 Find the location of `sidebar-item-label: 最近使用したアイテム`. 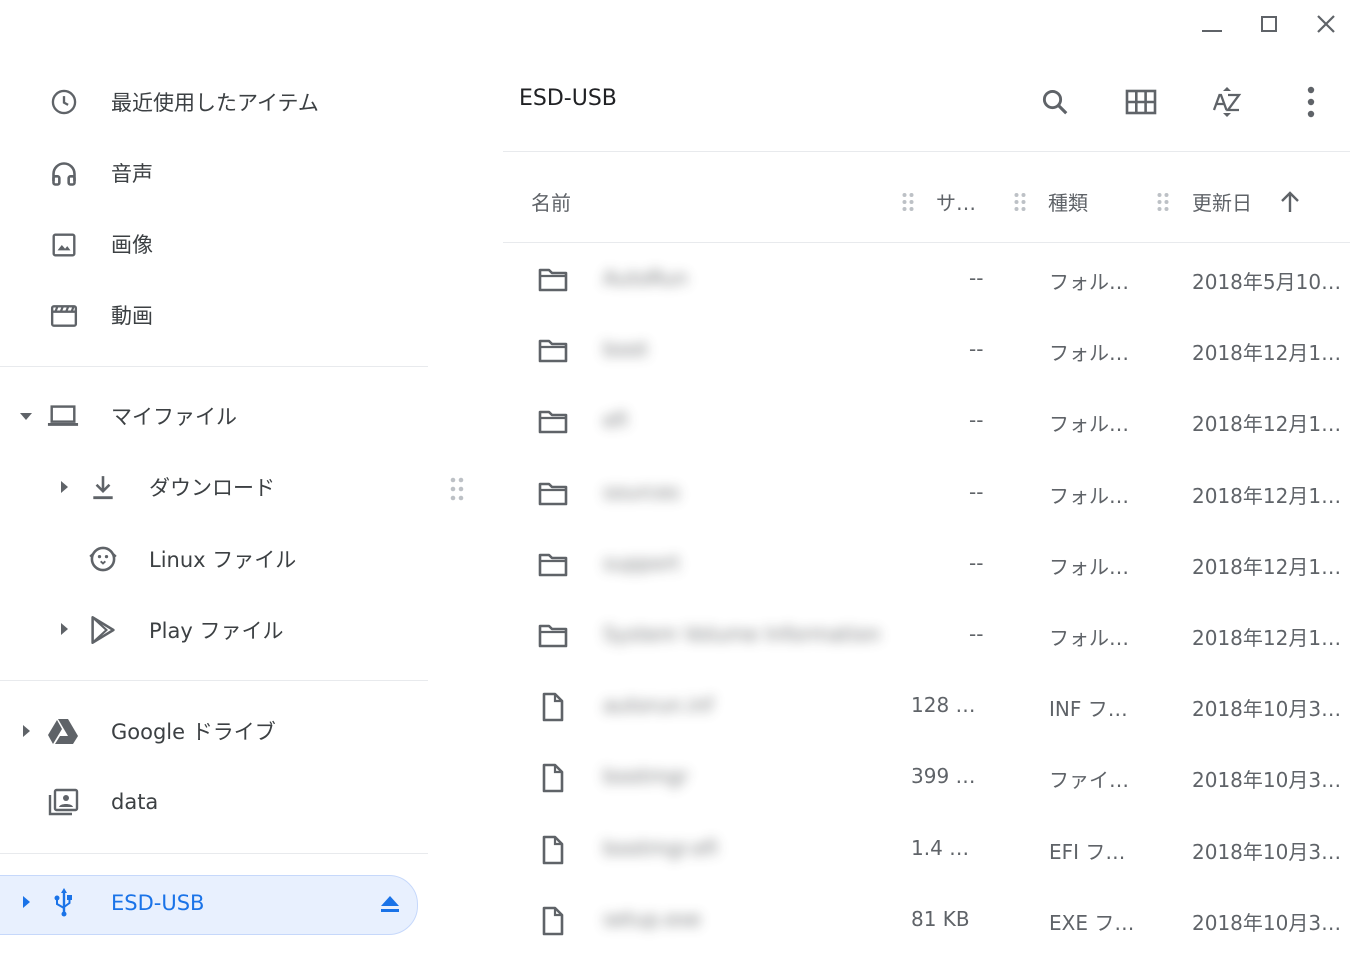

sidebar-item-label: 最近使用したアイテム is located at coordinates (215, 103).